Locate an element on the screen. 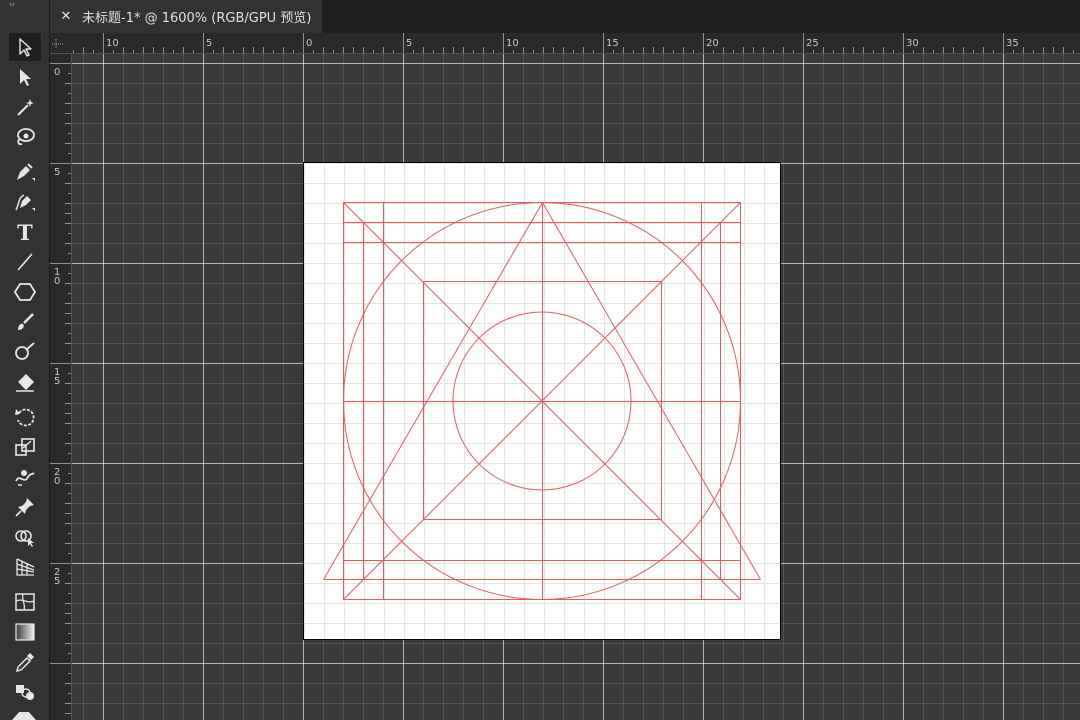  arrow-outline-icon is located at coordinates (25, 47).